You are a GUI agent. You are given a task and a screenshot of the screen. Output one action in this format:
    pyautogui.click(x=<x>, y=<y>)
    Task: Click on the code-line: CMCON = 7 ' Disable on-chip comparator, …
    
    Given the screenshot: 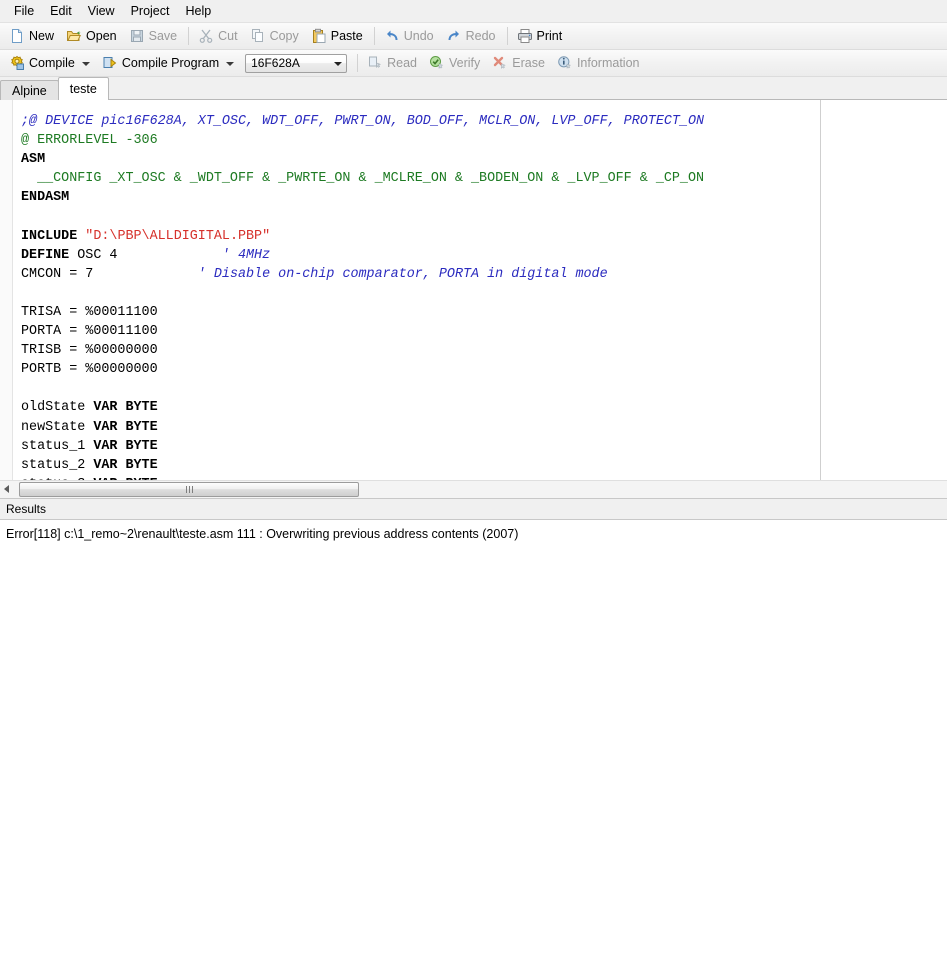 What is the action you would take?
    pyautogui.click(x=484, y=274)
    